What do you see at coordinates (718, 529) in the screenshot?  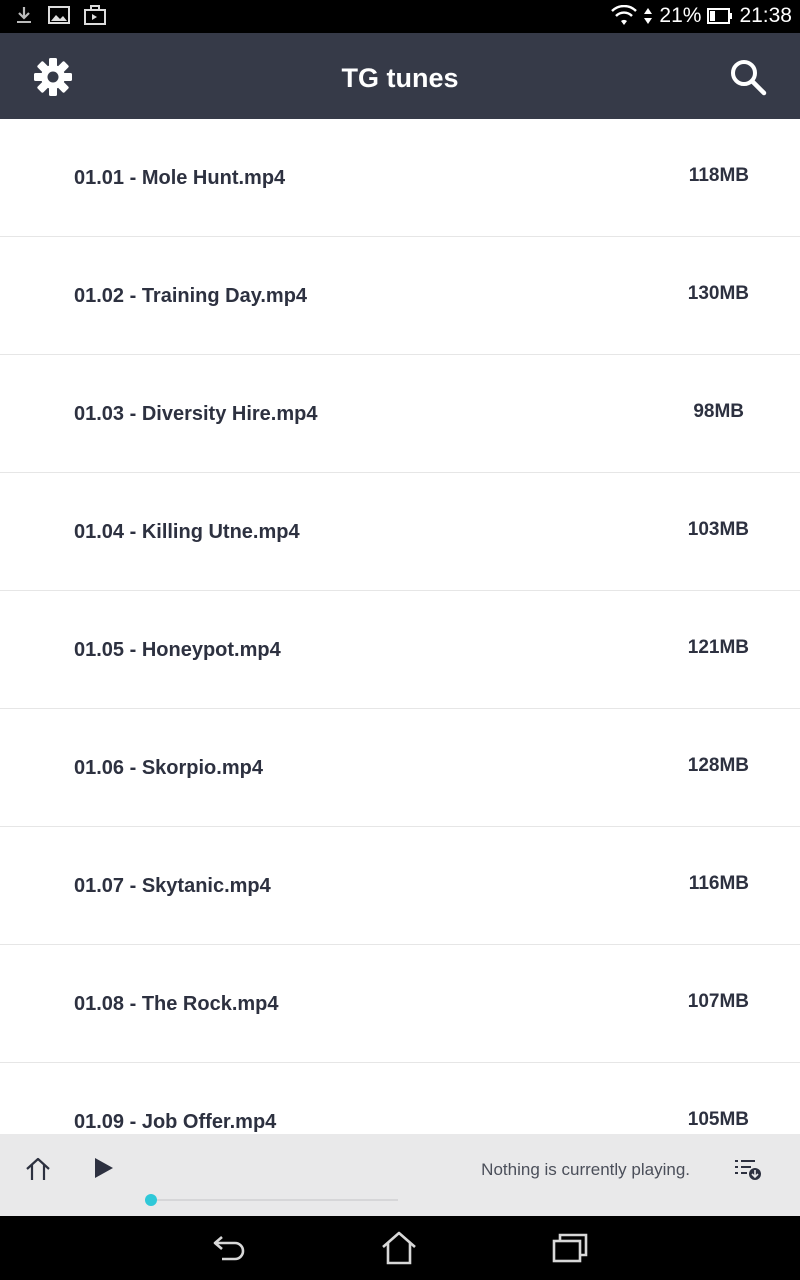 I see `file-size: 103MB` at bounding box center [718, 529].